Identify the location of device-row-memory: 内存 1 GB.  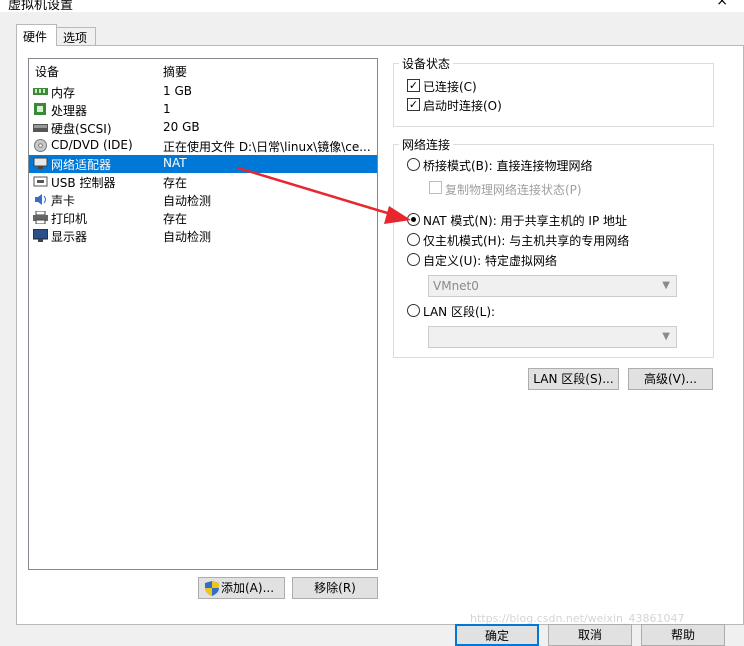
(203, 92).